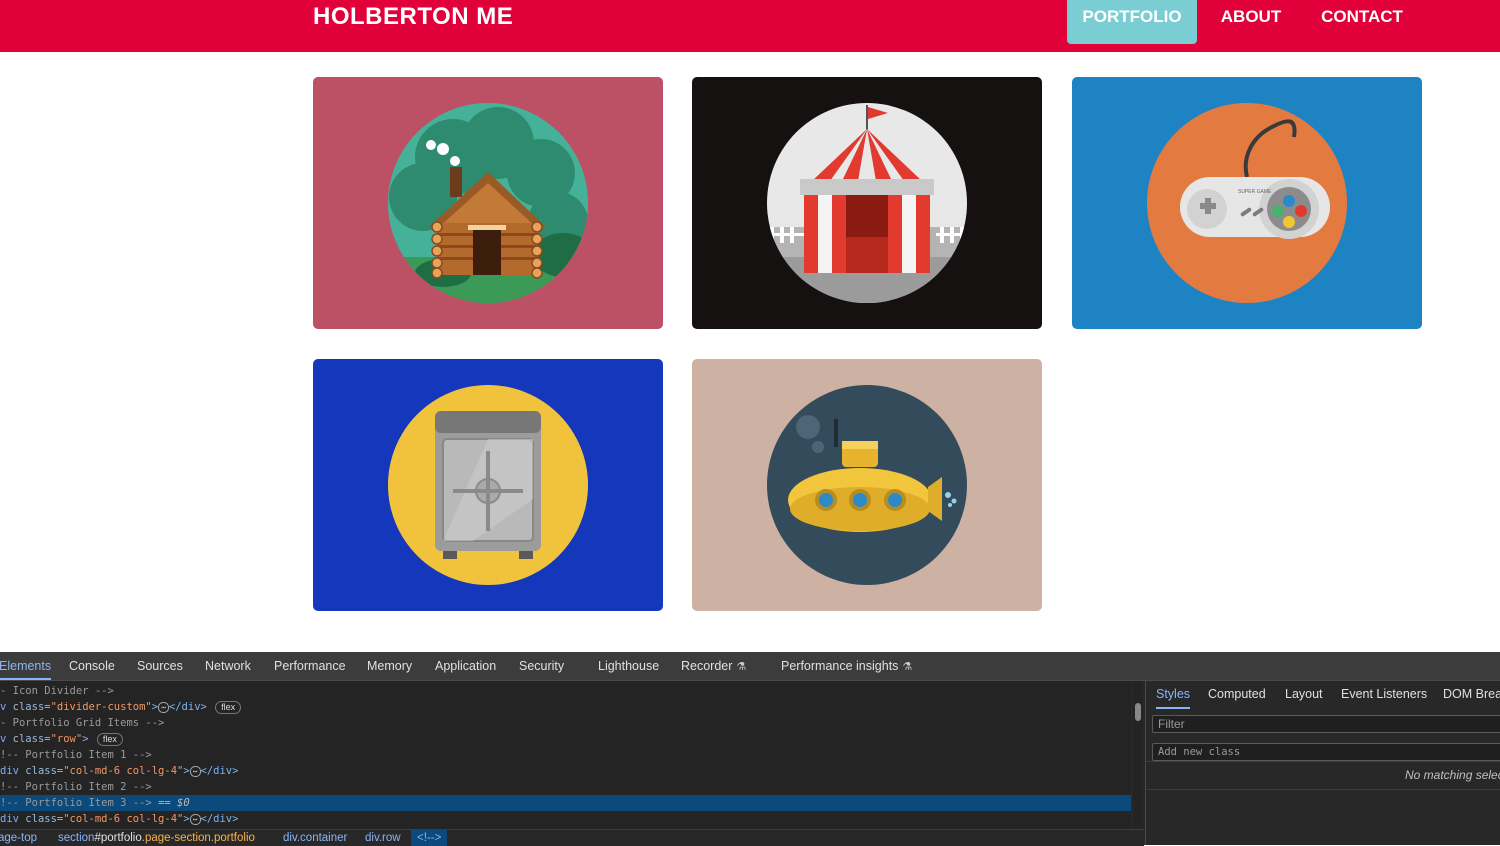  I want to click on nav-portfolio: PORTFOLIO, so click(1132, 22).